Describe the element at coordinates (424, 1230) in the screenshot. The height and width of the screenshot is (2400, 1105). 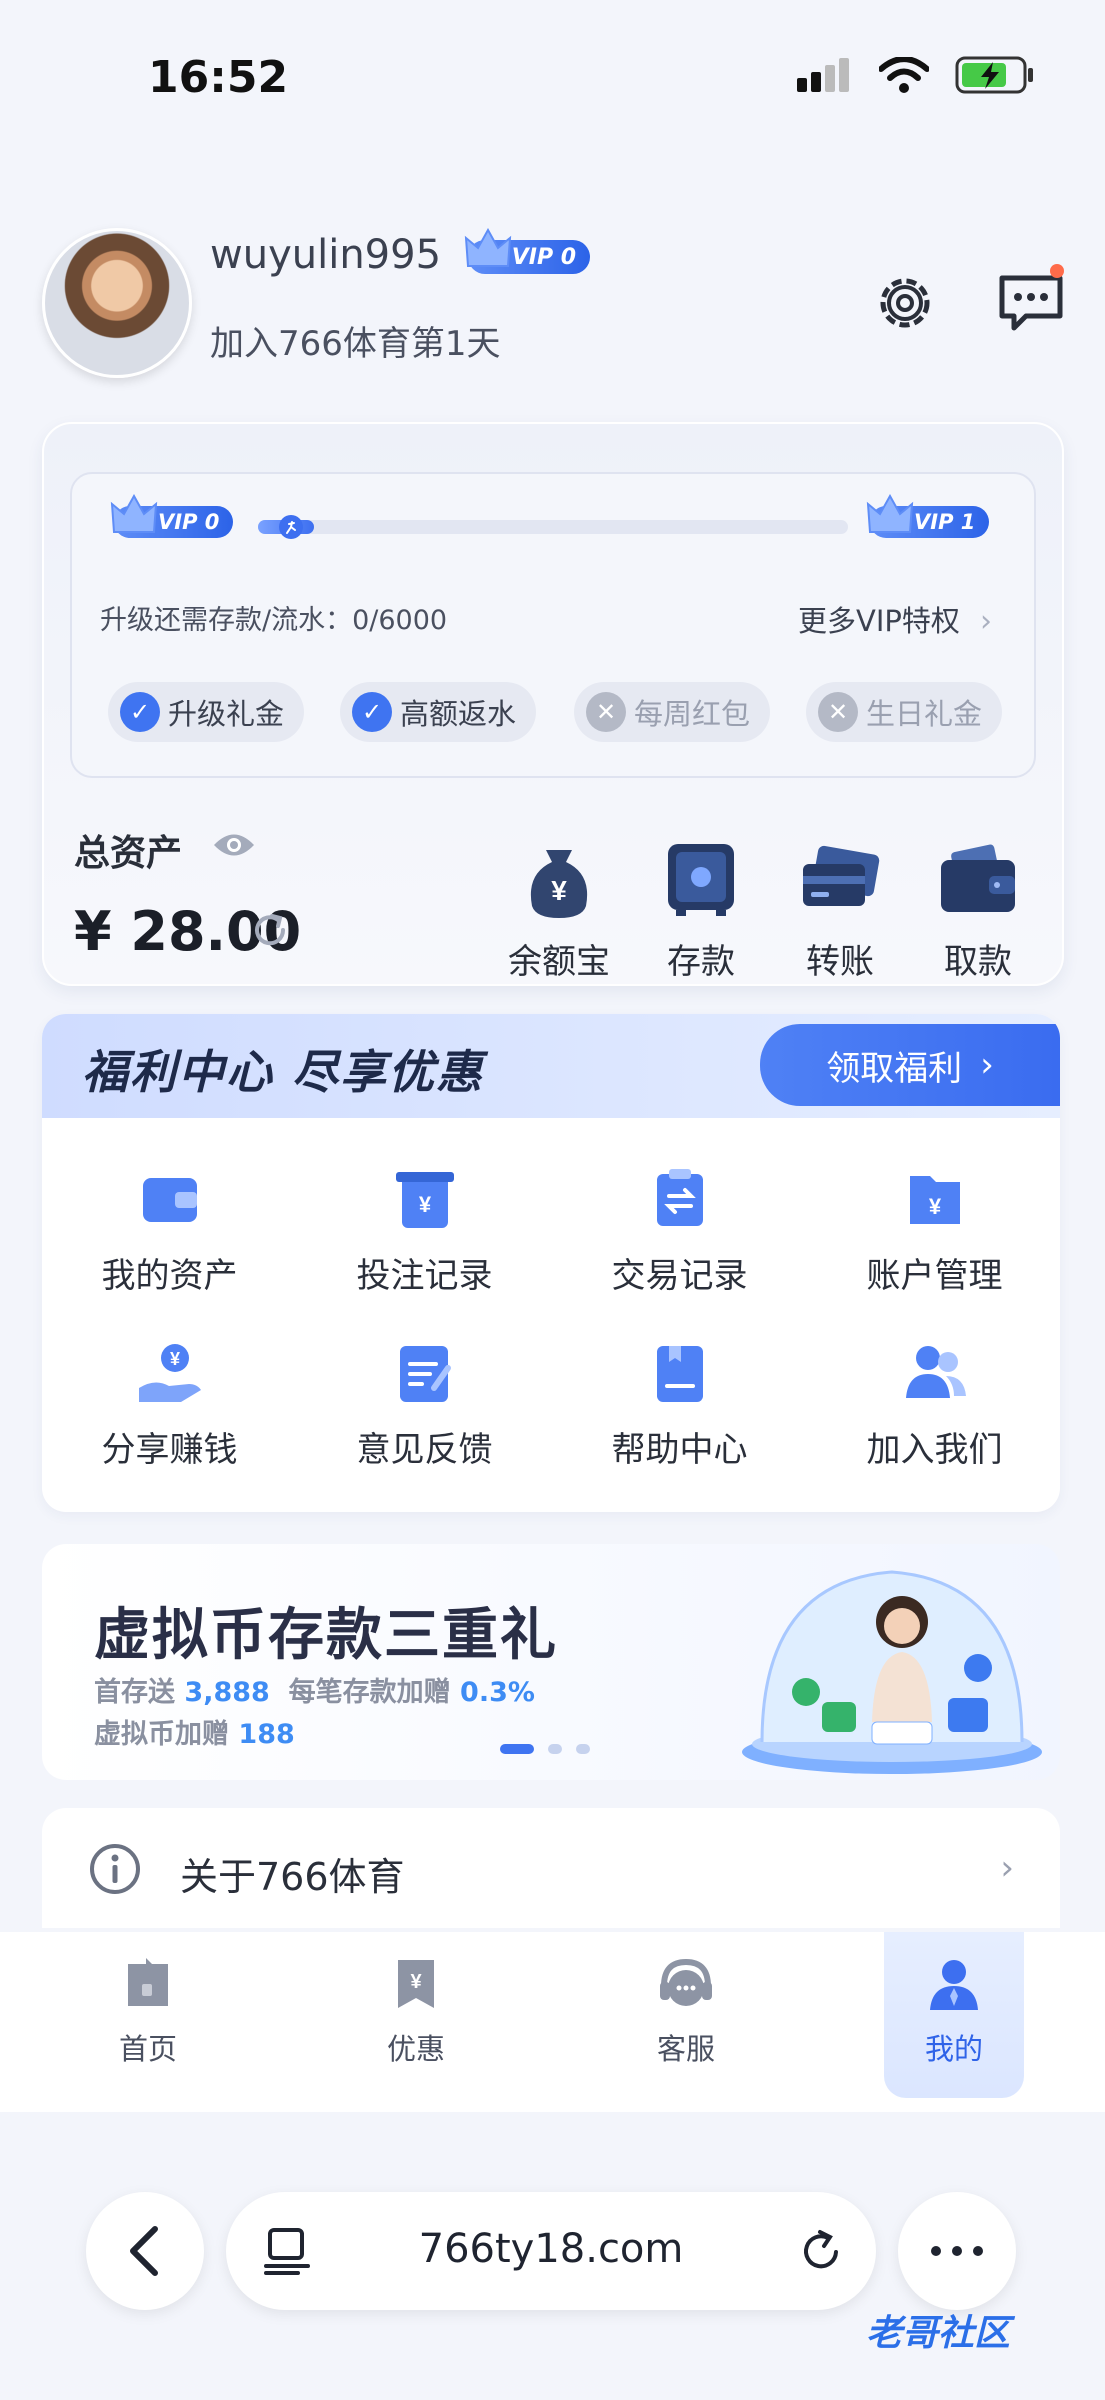
I see `grid-bet-records: ¥ 投注记录` at that location.